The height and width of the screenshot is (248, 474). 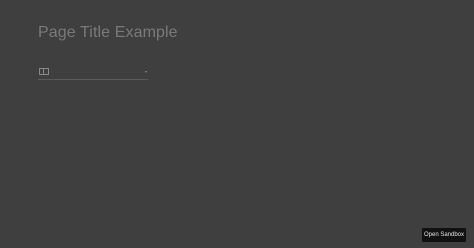 I want to click on open-sandbox-button: Open Sandbox, so click(x=444, y=235).